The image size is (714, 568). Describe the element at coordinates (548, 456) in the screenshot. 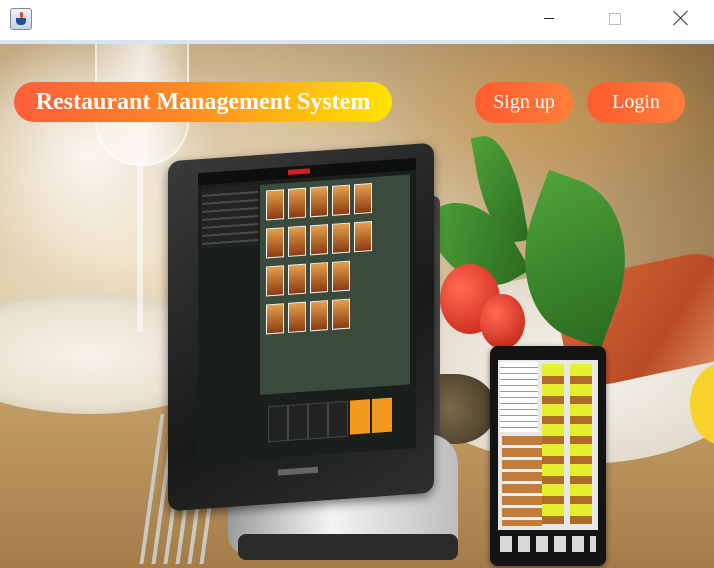

I see `tablet-device` at that location.